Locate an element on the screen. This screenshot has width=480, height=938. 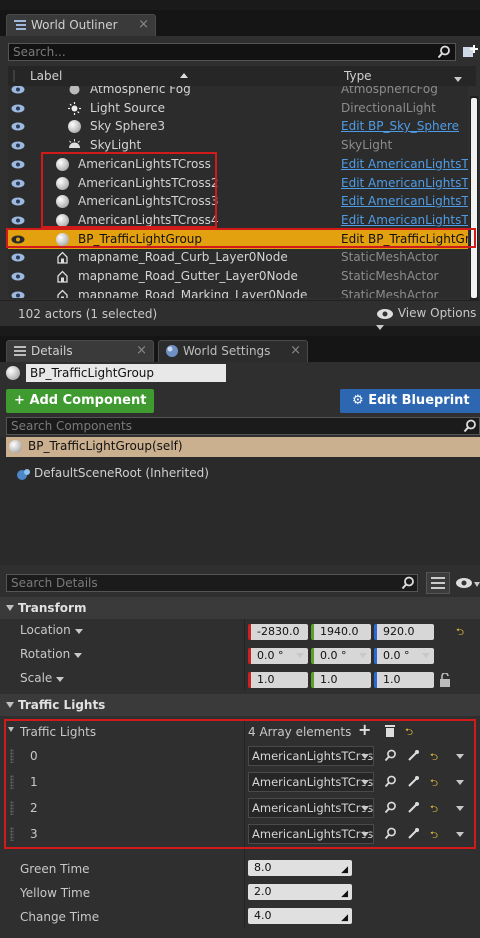
expand-arrow-icon is located at coordinates (11, 729).